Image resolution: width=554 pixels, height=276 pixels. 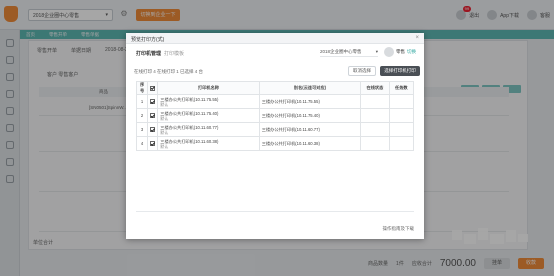 I want to click on col-header-name: 打印机名称, so click(x=208, y=88).